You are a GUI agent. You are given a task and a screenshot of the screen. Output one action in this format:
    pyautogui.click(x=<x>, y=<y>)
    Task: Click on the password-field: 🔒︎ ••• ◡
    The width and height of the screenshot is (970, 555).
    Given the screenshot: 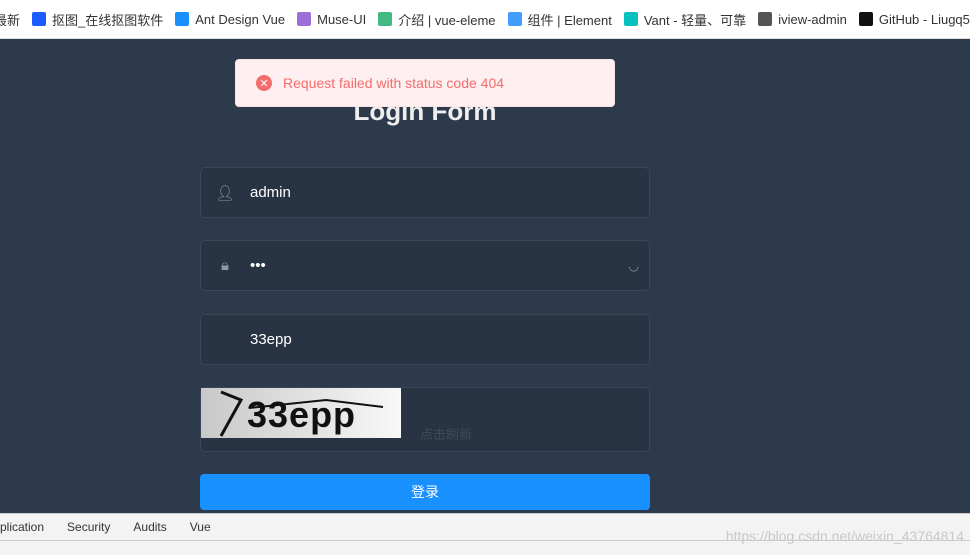 What is the action you would take?
    pyautogui.click(x=425, y=265)
    